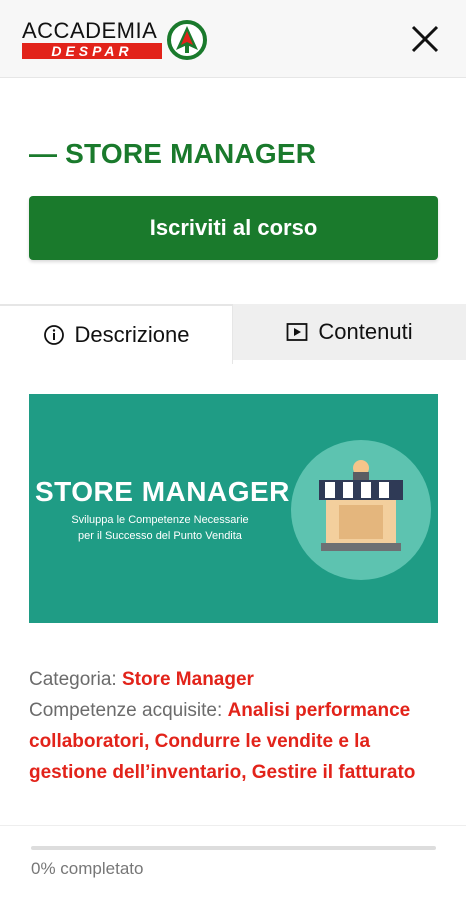 The width and height of the screenshot is (466, 900). Describe the element at coordinates (162, 491) in the screenshot. I see `banner-title: STORE MANAGER` at that location.